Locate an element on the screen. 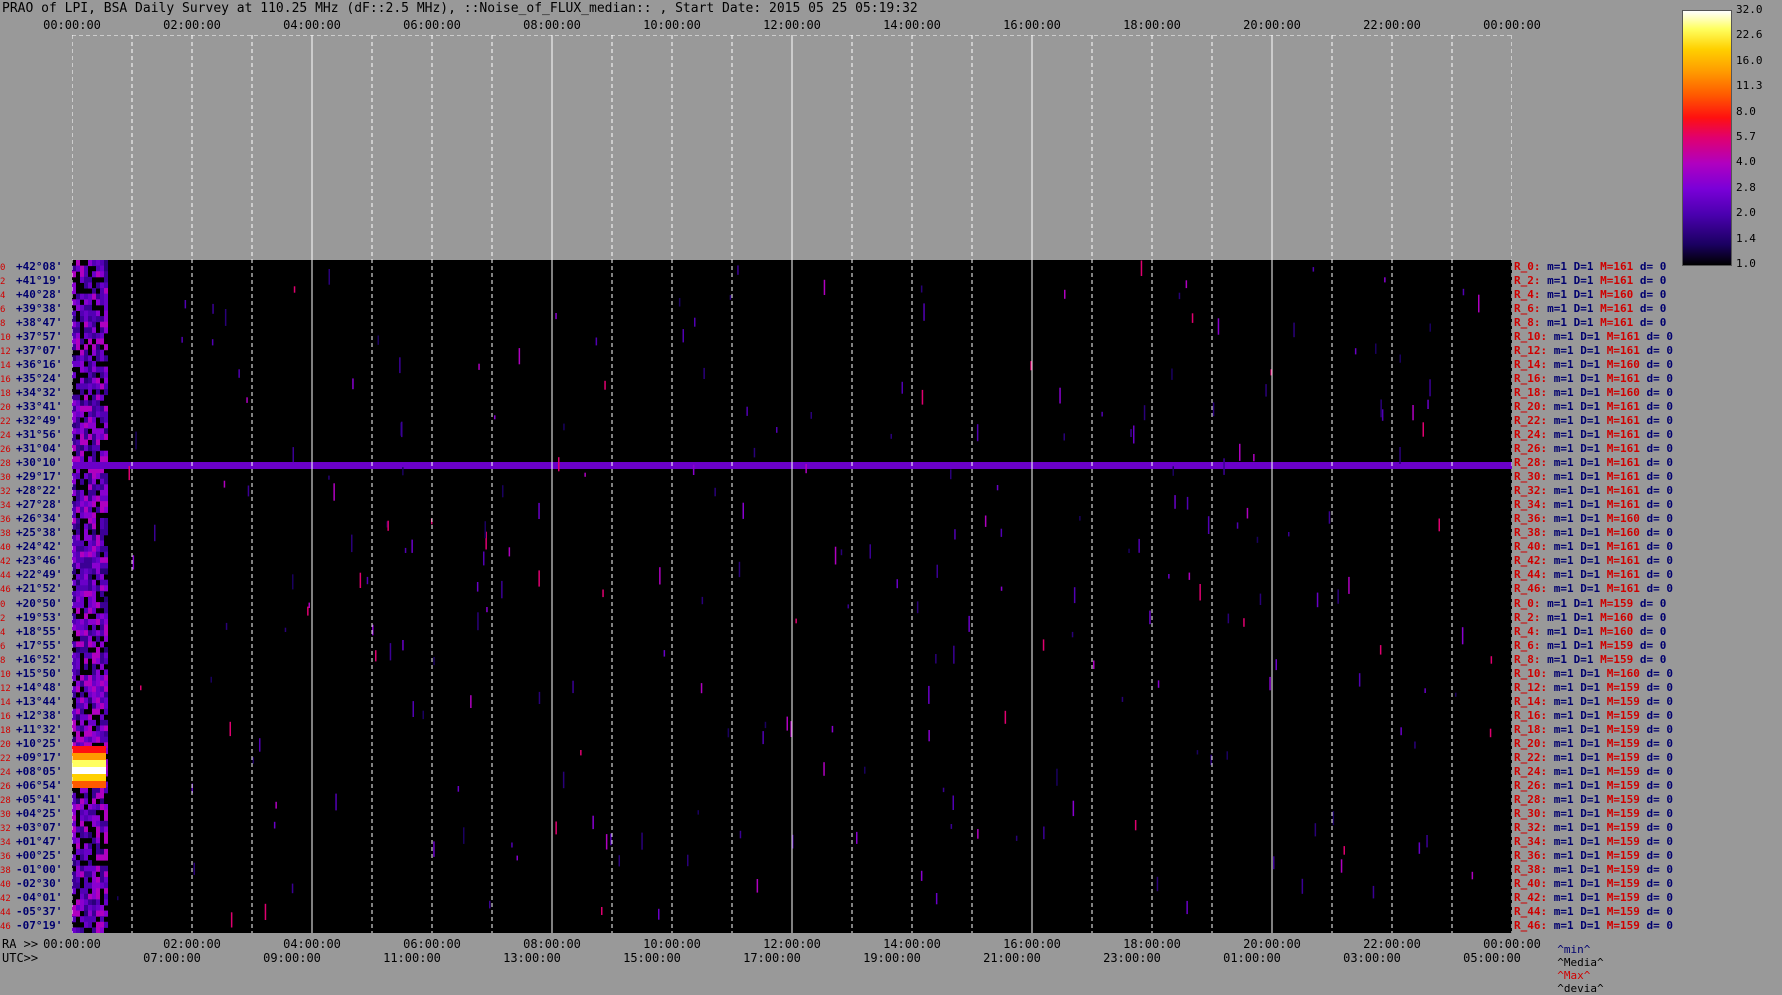  row-stat: R_16: m=1 D=1 M=161 d= 0 is located at coordinates (1597, 378).